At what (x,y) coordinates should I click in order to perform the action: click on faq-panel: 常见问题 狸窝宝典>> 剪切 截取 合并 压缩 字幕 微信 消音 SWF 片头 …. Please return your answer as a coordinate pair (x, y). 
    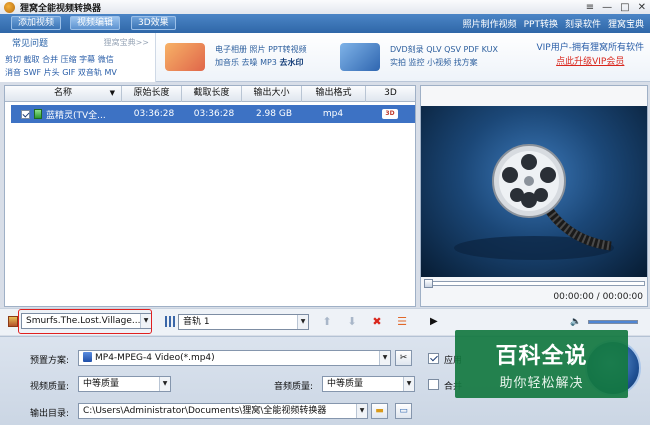
    Looking at the image, I should click on (78, 57).